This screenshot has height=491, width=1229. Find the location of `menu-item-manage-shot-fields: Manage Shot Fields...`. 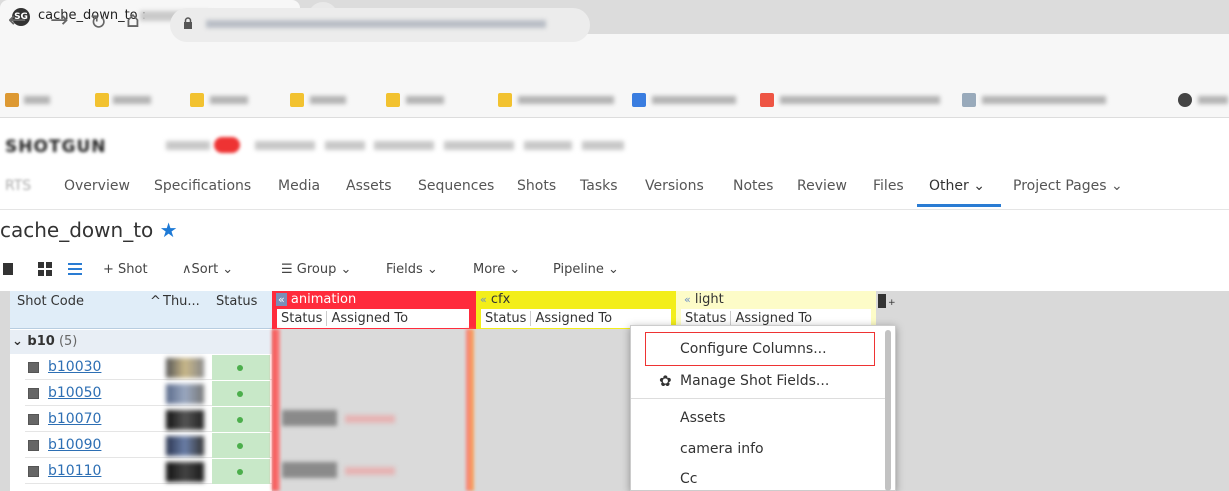

menu-item-manage-shot-fields: Manage Shot Fields... is located at coordinates (754, 381).